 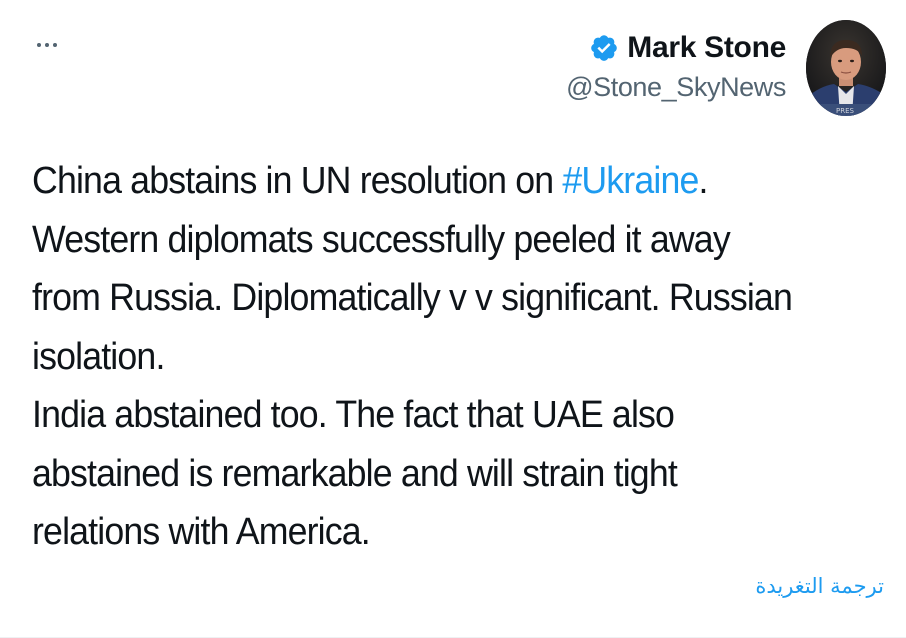 What do you see at coordinates (706, 48) in the screenshot?
I see `author-display-name: Mark Stone` at bounding box center [706, 48].